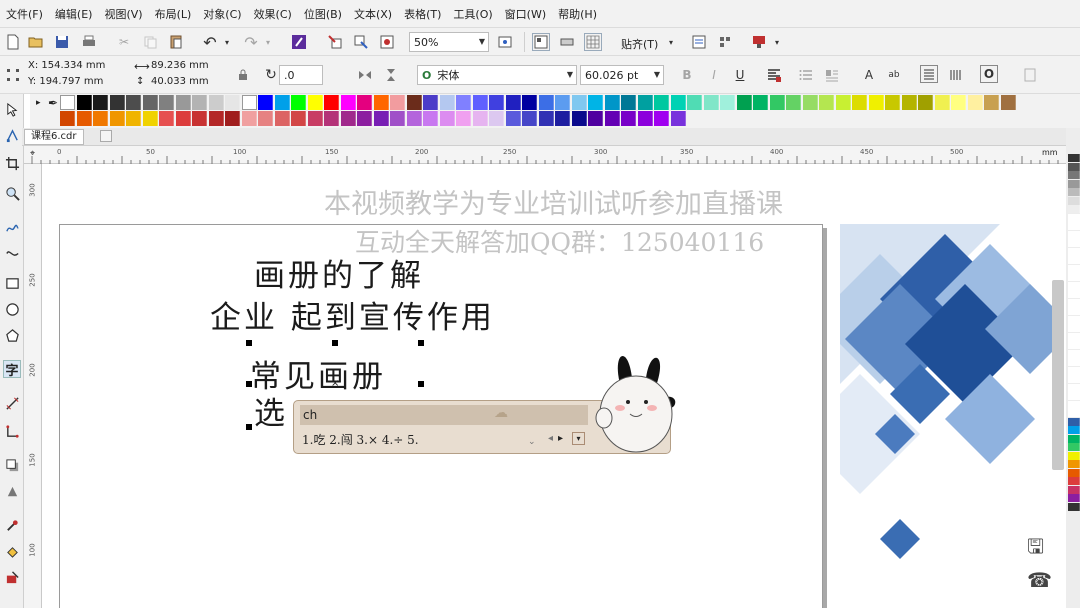  Describe the element at coordinates (832, 75) in the screenshot. I see `drop-cap-icon` at that location.